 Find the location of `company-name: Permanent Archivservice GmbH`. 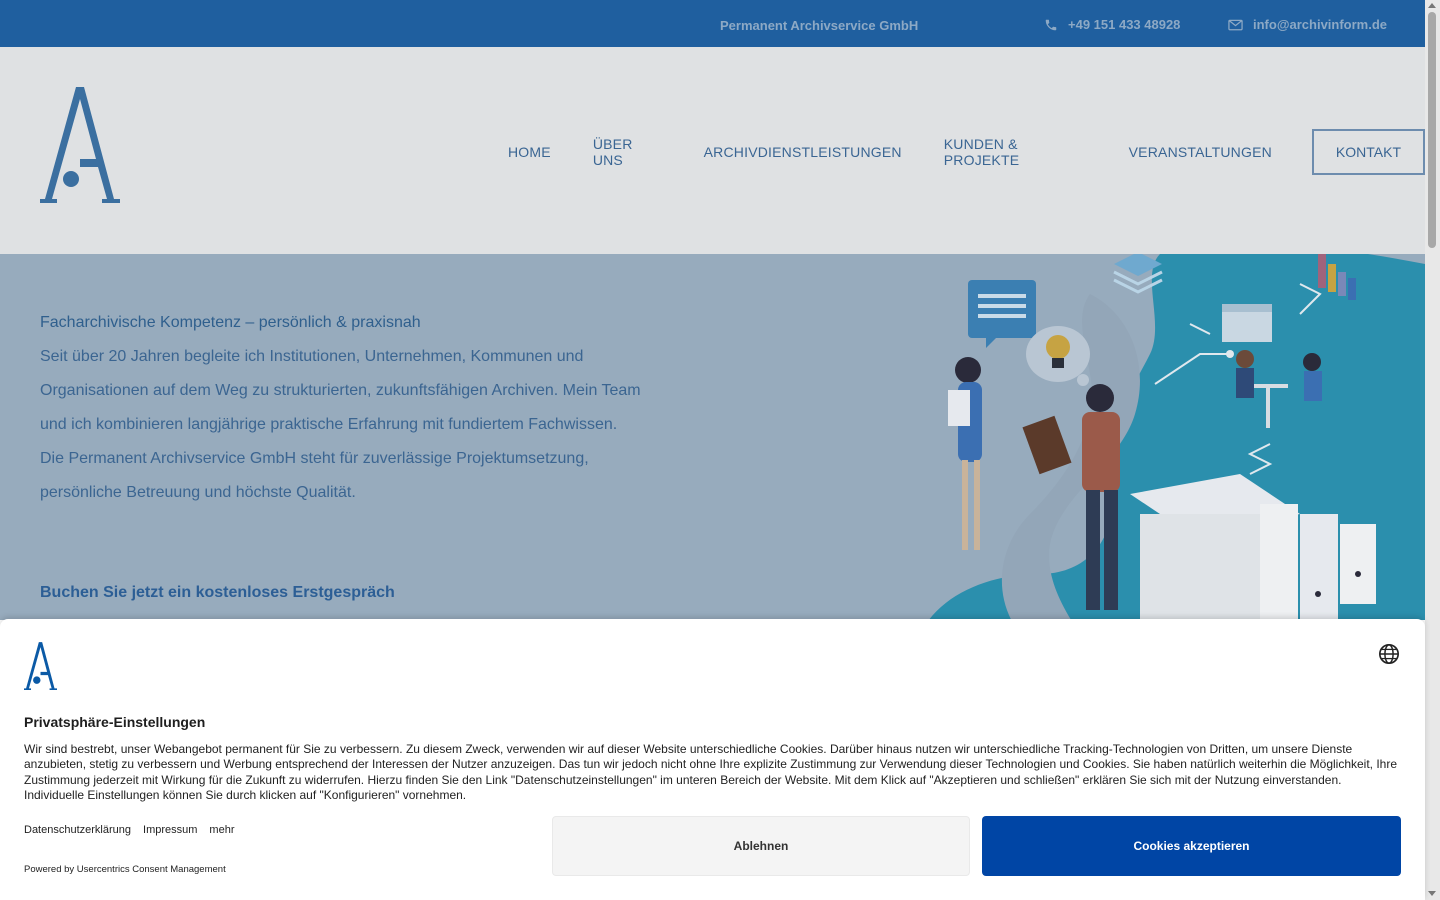

company-name: Permanent Archivservice GmbH is located at coordinates (819, 25).